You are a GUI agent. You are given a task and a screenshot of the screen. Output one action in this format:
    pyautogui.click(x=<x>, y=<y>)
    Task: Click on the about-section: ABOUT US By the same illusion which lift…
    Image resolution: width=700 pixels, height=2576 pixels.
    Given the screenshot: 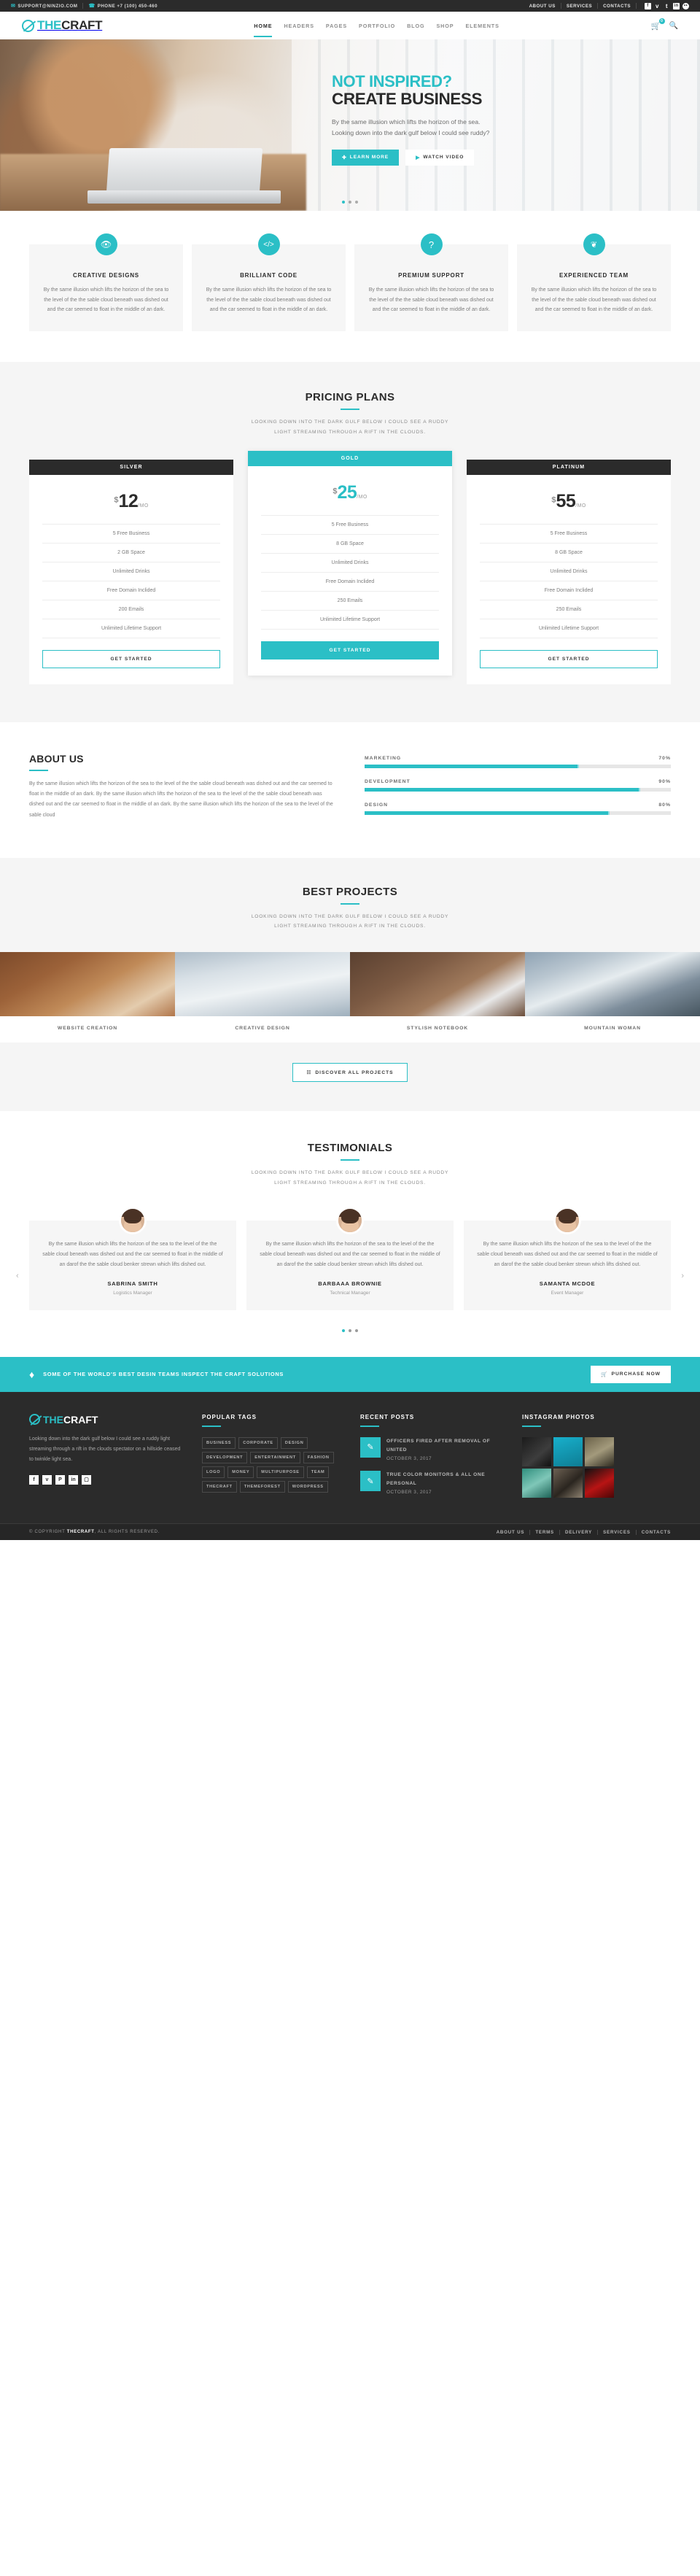 What is the action you would take?
    pyautogui.click(x=350, y=790)
    